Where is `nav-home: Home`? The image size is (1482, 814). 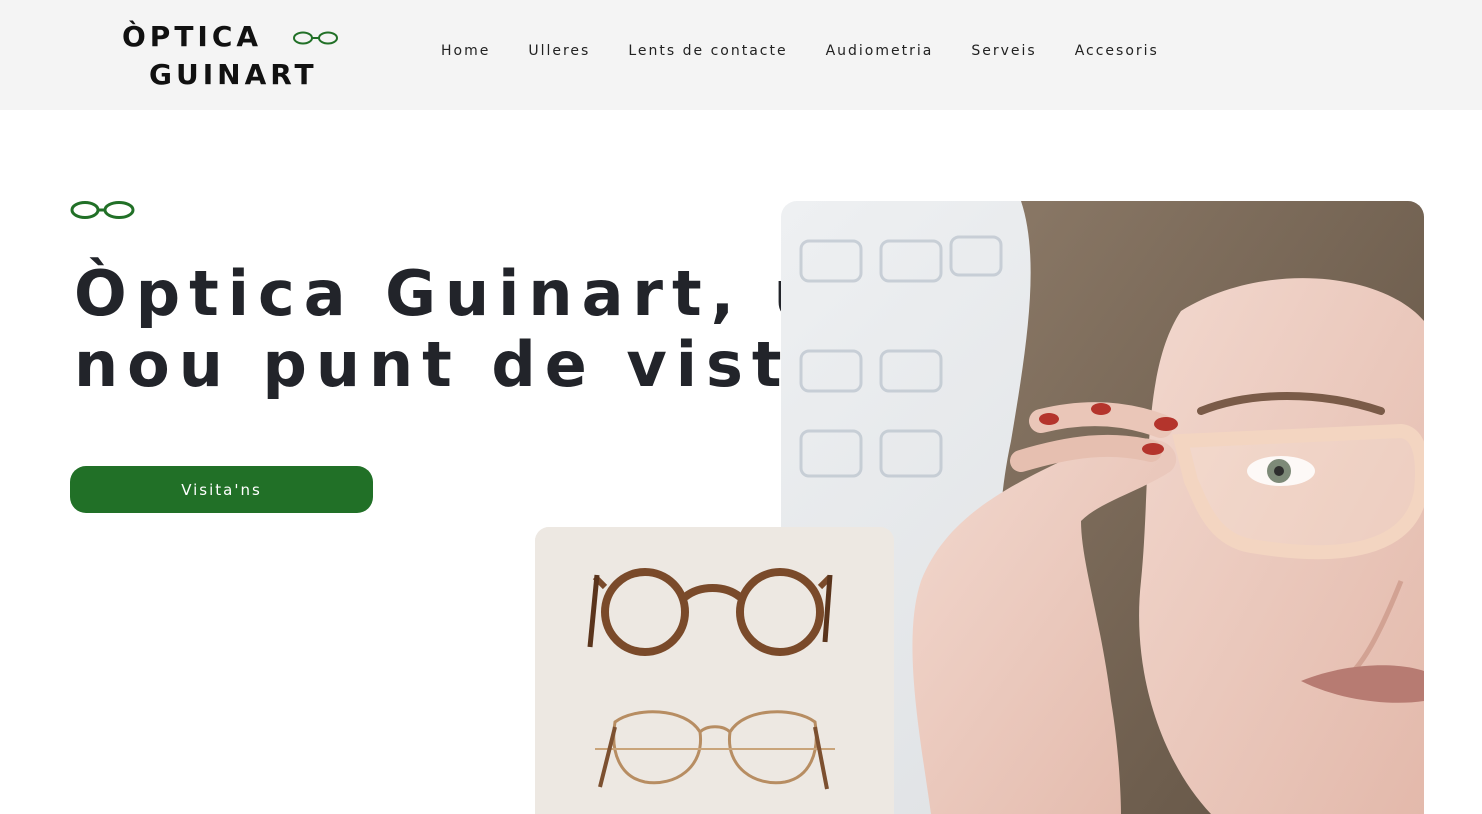 nav-home: Home is located at coordinates (465, 51).